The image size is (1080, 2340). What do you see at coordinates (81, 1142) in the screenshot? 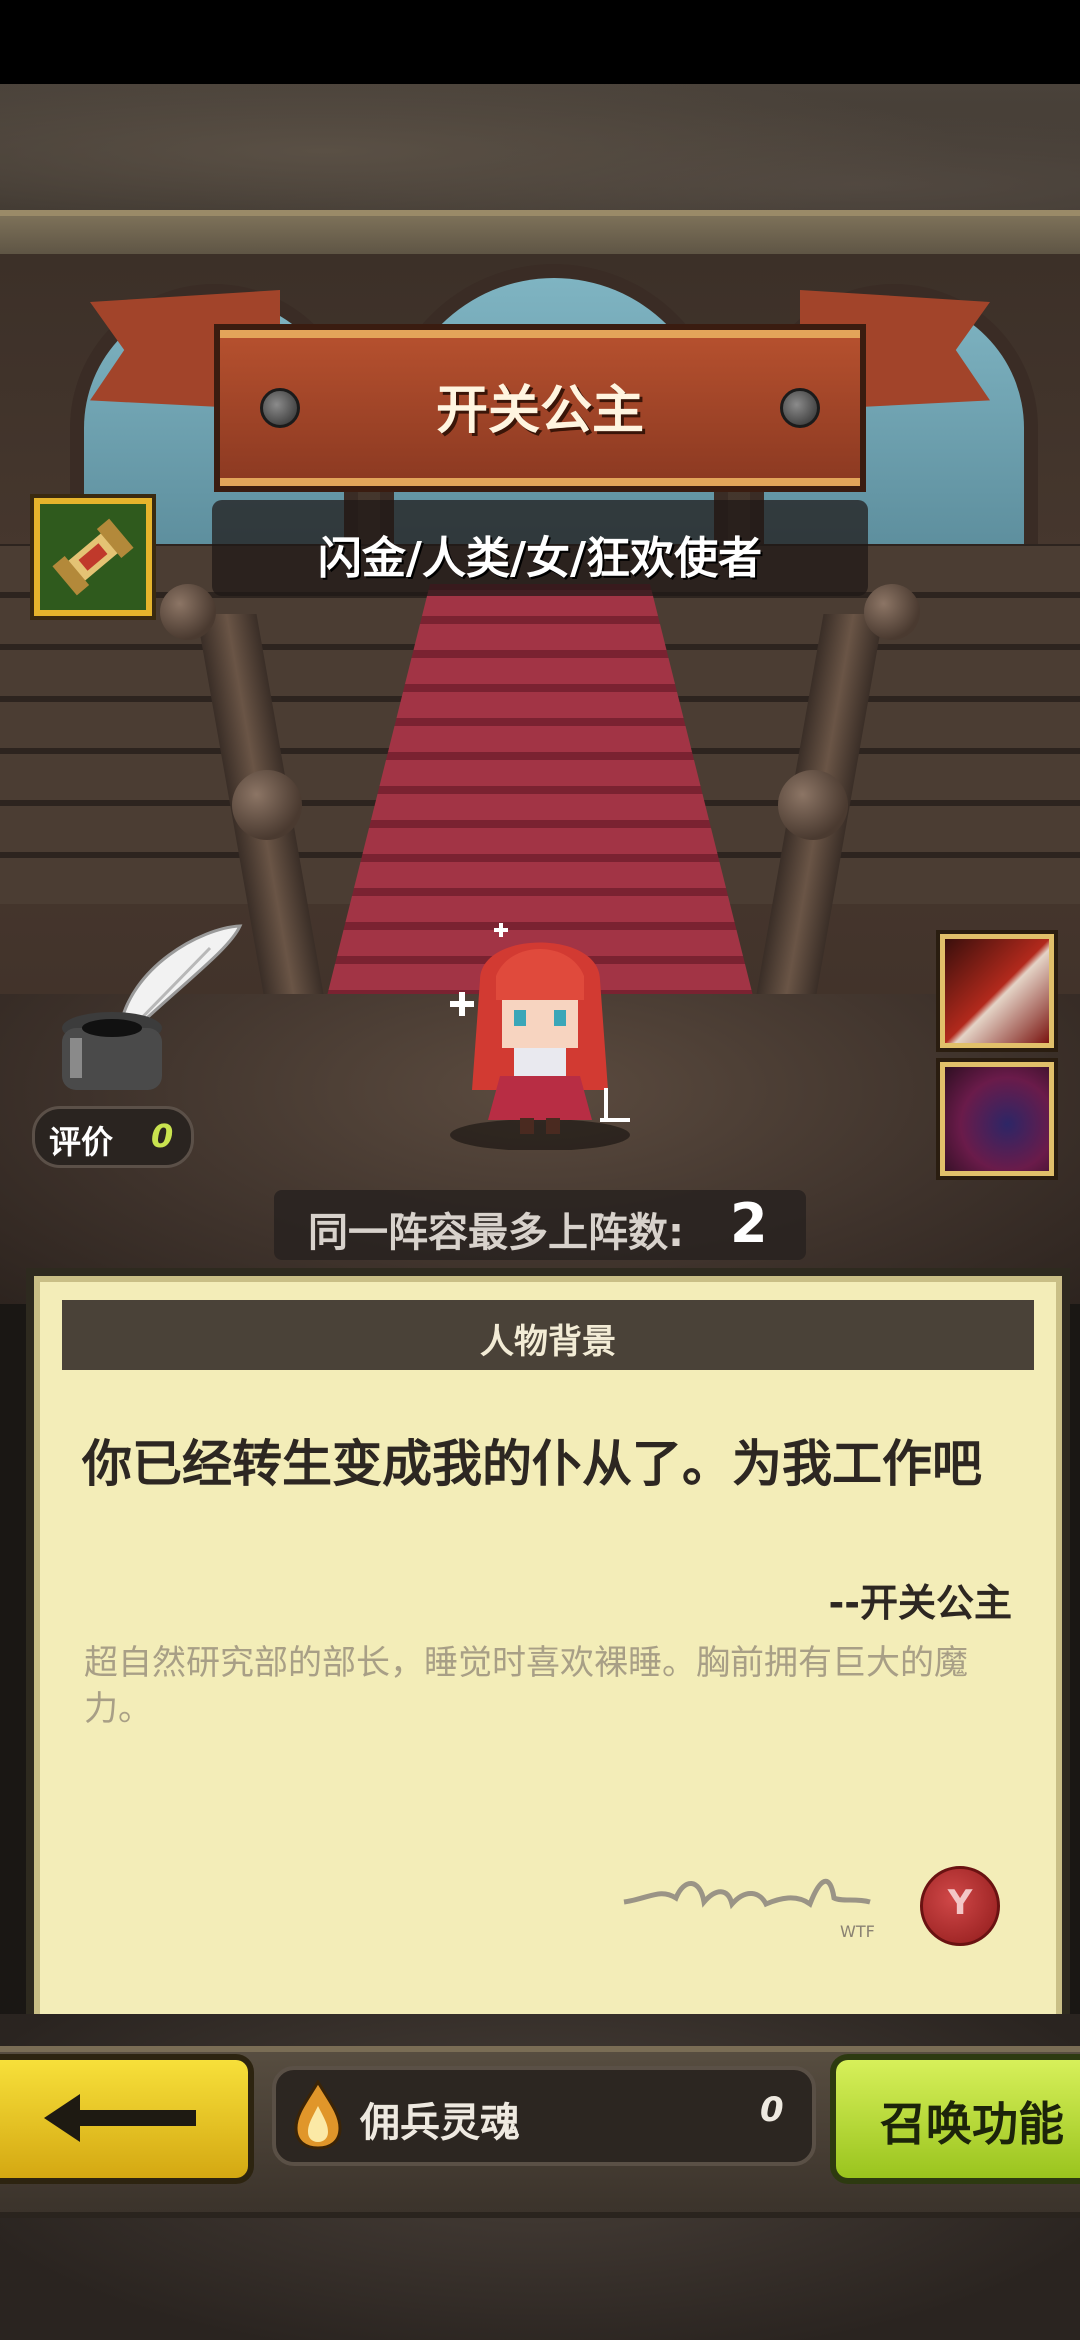
I see `rating-label: 评价` at bounding box center [81, 1142].